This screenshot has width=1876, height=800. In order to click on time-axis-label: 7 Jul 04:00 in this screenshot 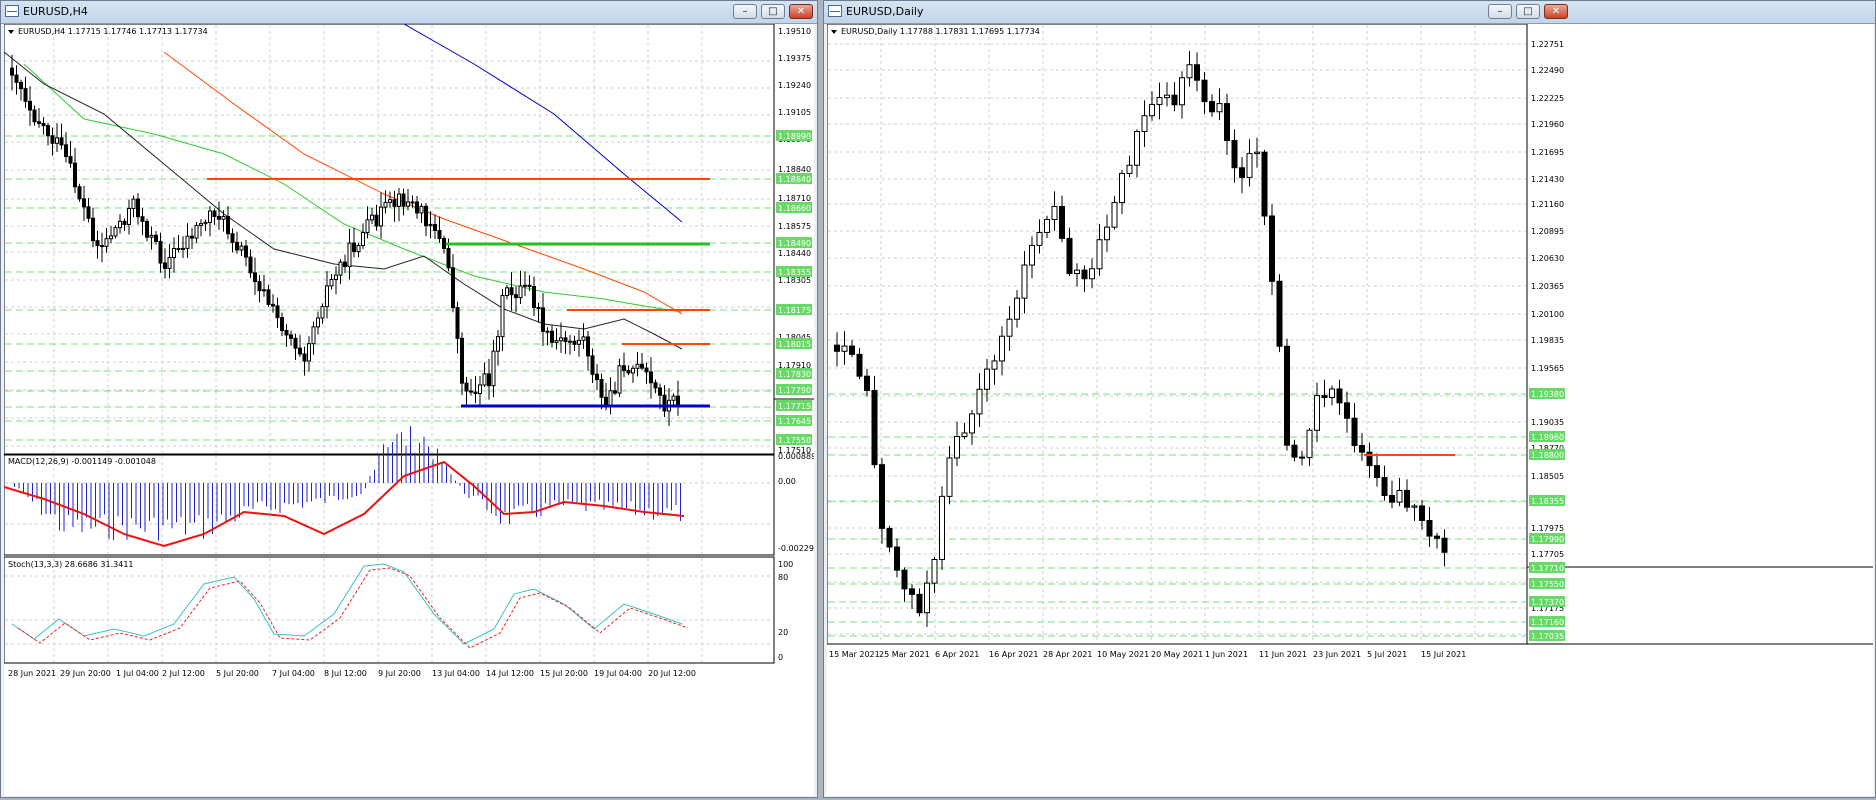, I will do `click(293, 673)`.